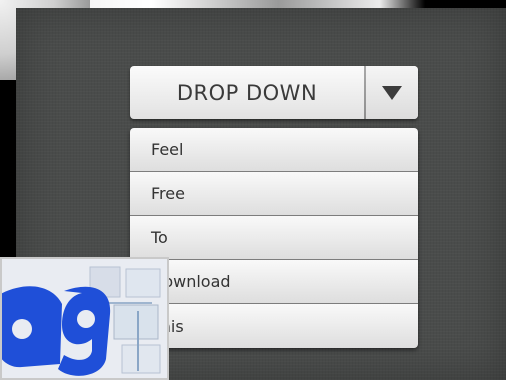 The image size is (506, 380). I want to click on menu-item-label: Feel, so click(167, 149).